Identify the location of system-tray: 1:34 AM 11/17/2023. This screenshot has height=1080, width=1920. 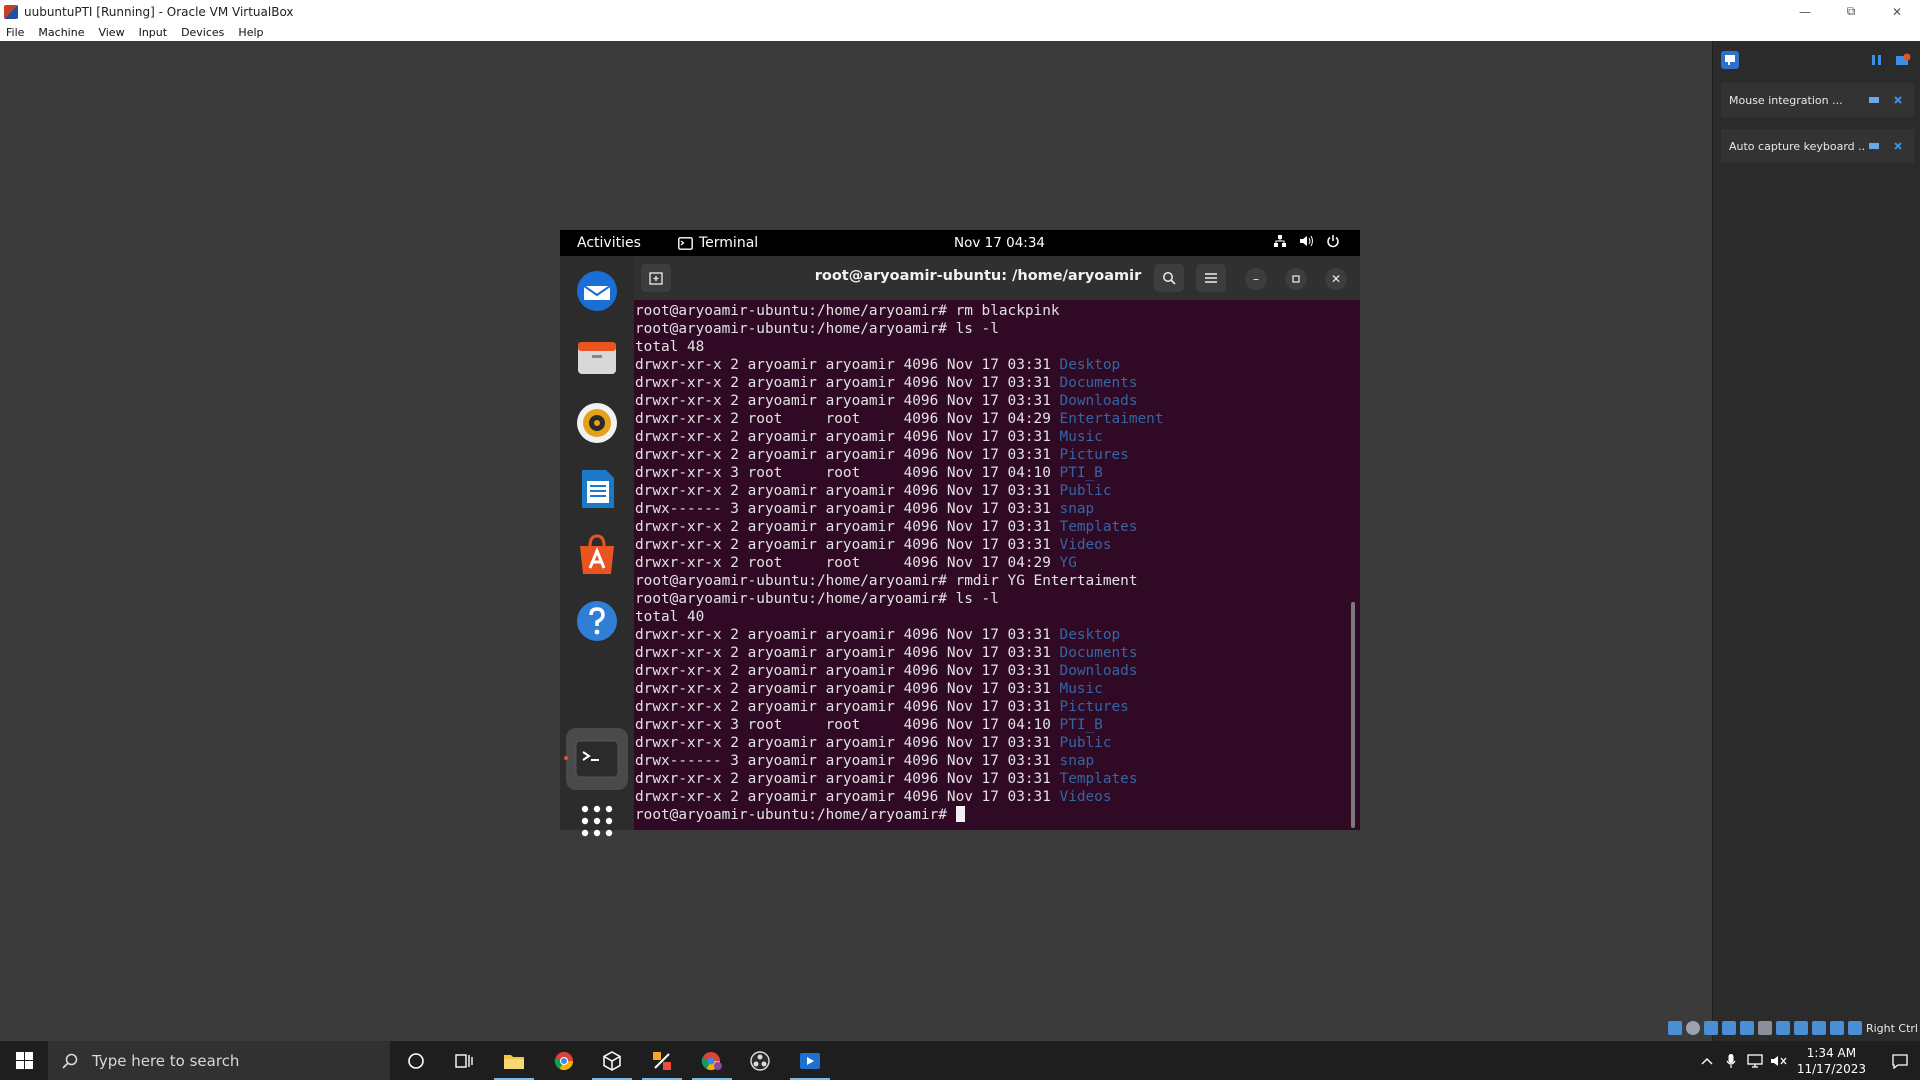
(1807, 1060).